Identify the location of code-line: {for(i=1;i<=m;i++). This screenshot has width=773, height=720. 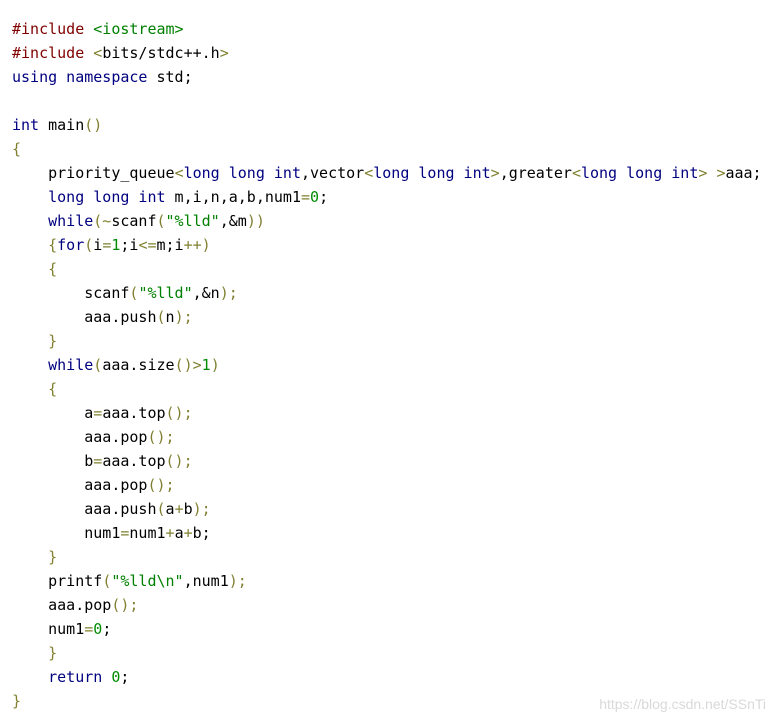
(387, 245).